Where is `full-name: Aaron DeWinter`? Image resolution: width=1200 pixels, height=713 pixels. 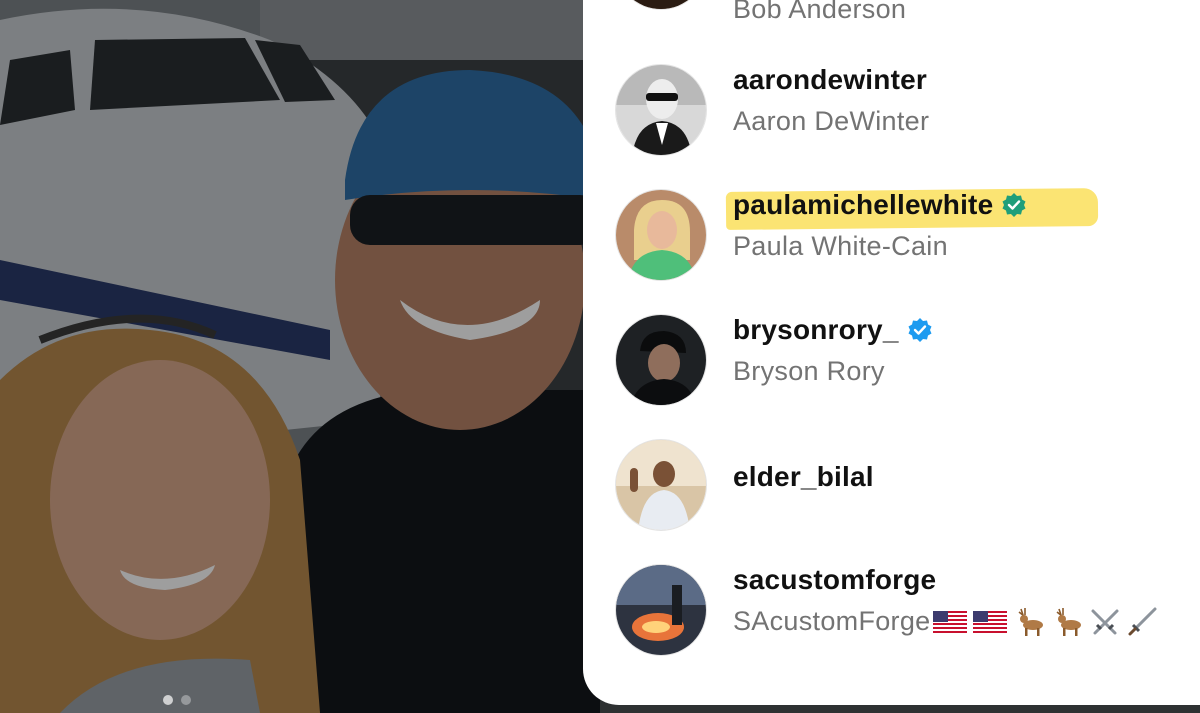 full-name: Aaron DeWinter is located at coordinates (831, 121).